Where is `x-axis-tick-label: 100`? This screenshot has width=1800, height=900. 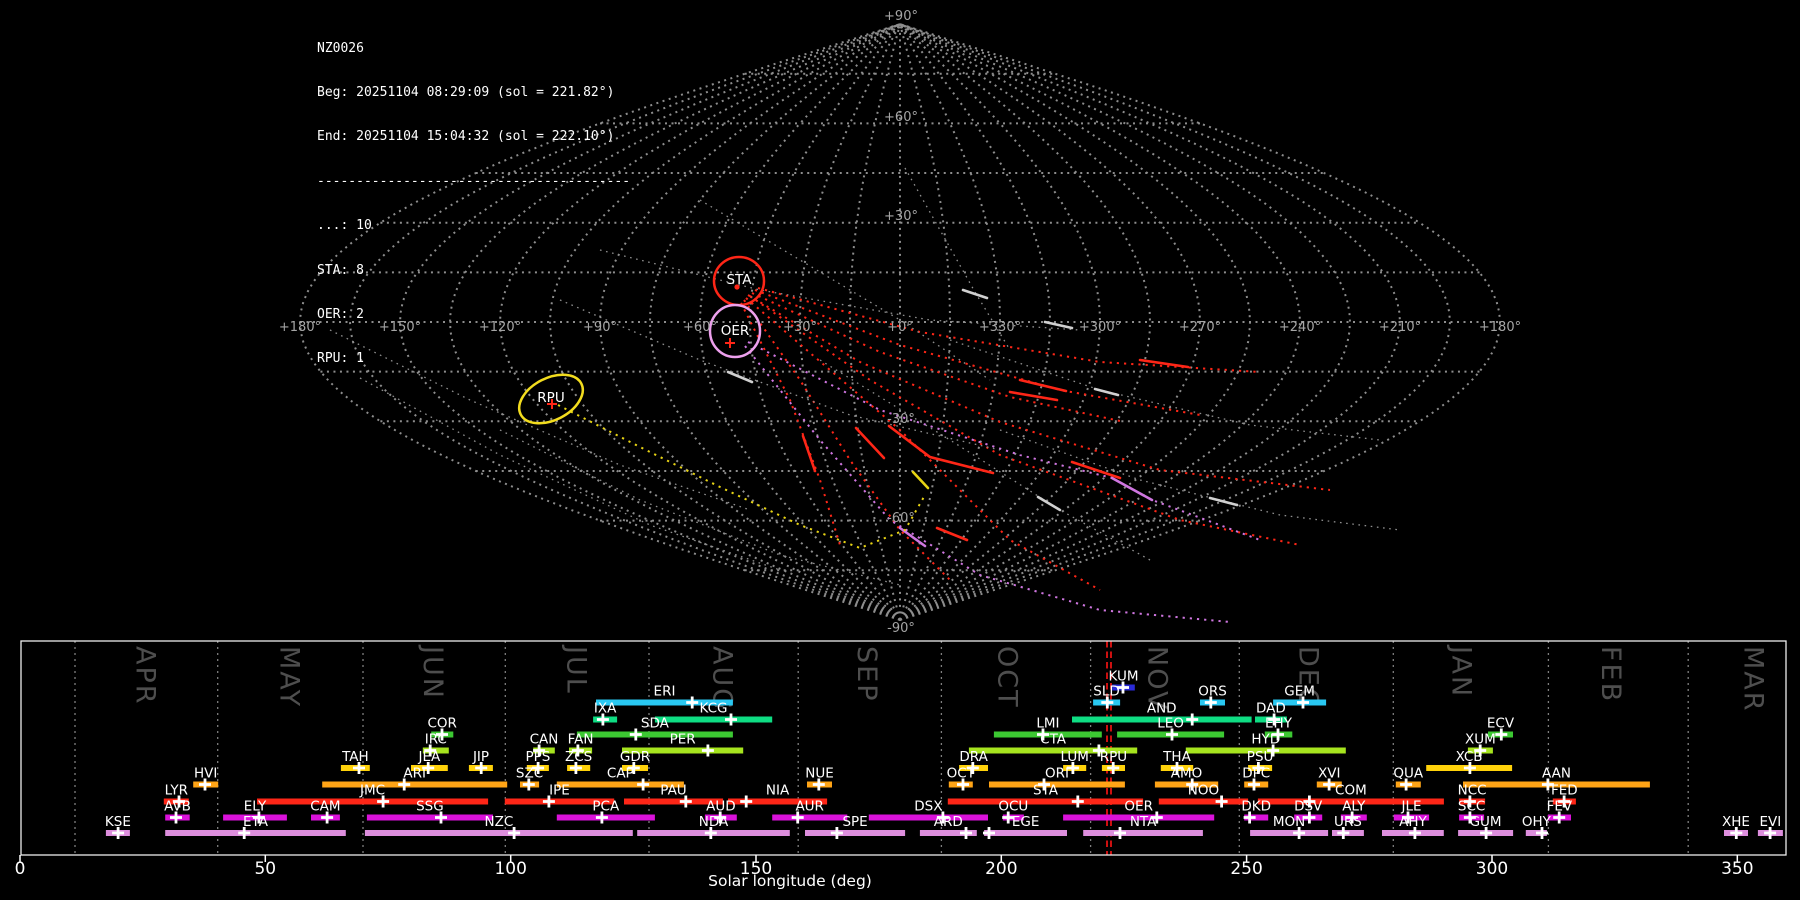 x-axis-tick-label: 100 is located at coordinates (510, 869).